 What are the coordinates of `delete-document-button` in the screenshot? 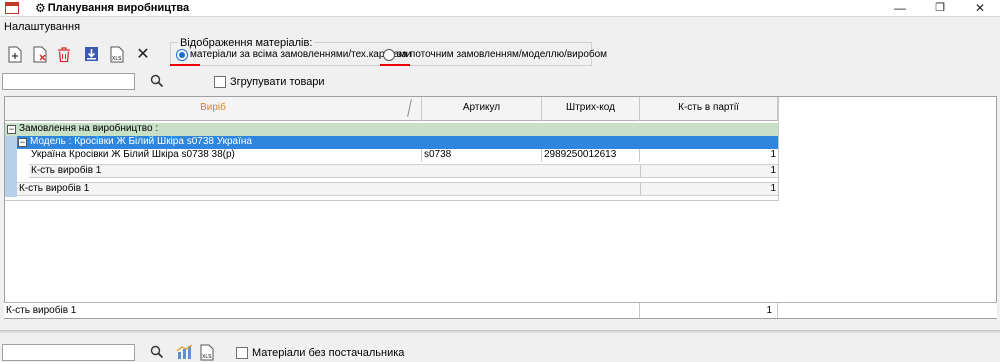 It's located at (41, 55).